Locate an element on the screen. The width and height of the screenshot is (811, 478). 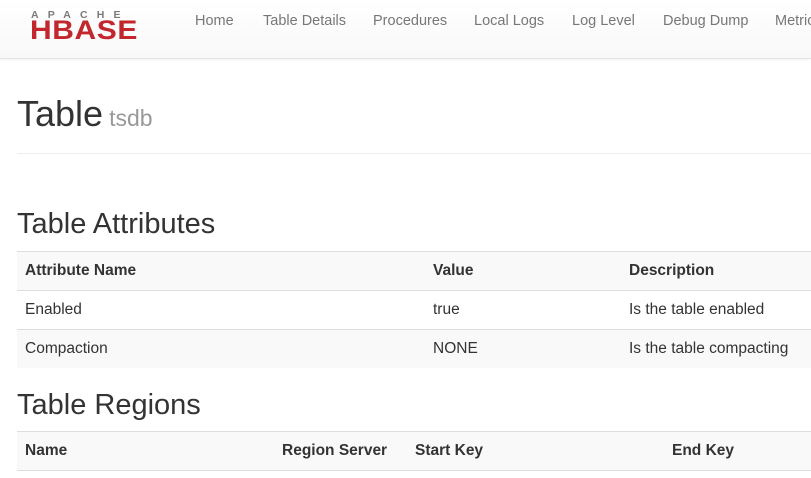
column-header-end-key: End Key is located at coordinates (703, 450).